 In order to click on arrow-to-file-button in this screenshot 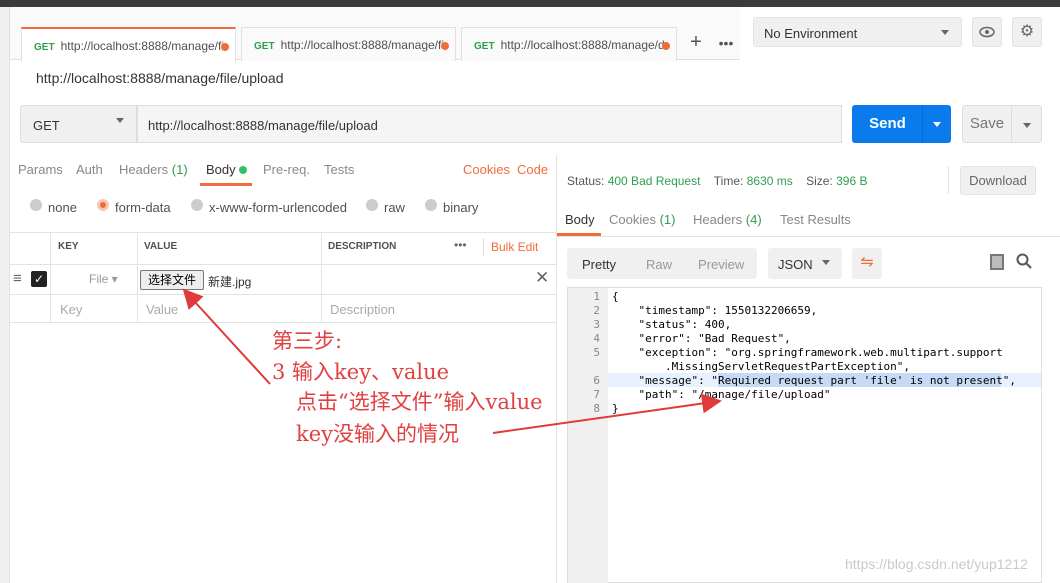, I will do `click(226, 336)`.